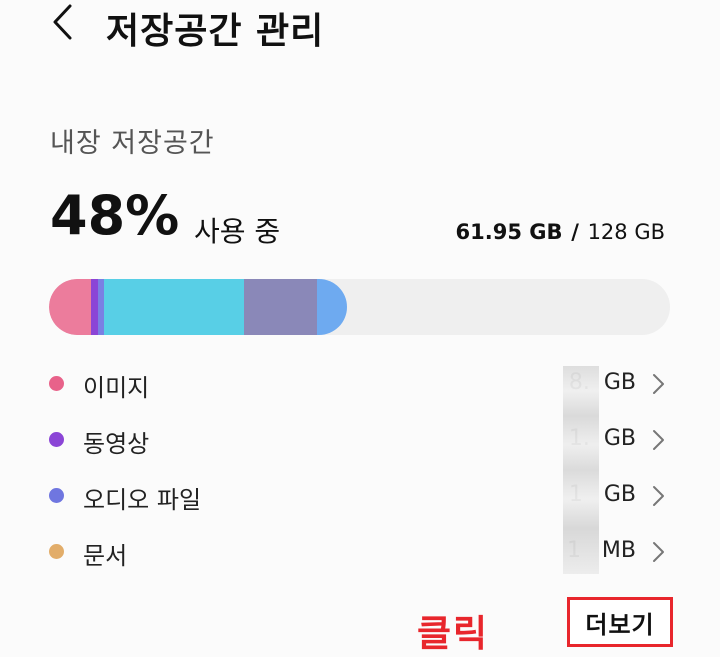 This screenshot has height=657, width=720. Describe the element at coordinates (360, 30) in the screenshot. I see `app-header: 저장공간 관리` at that location.